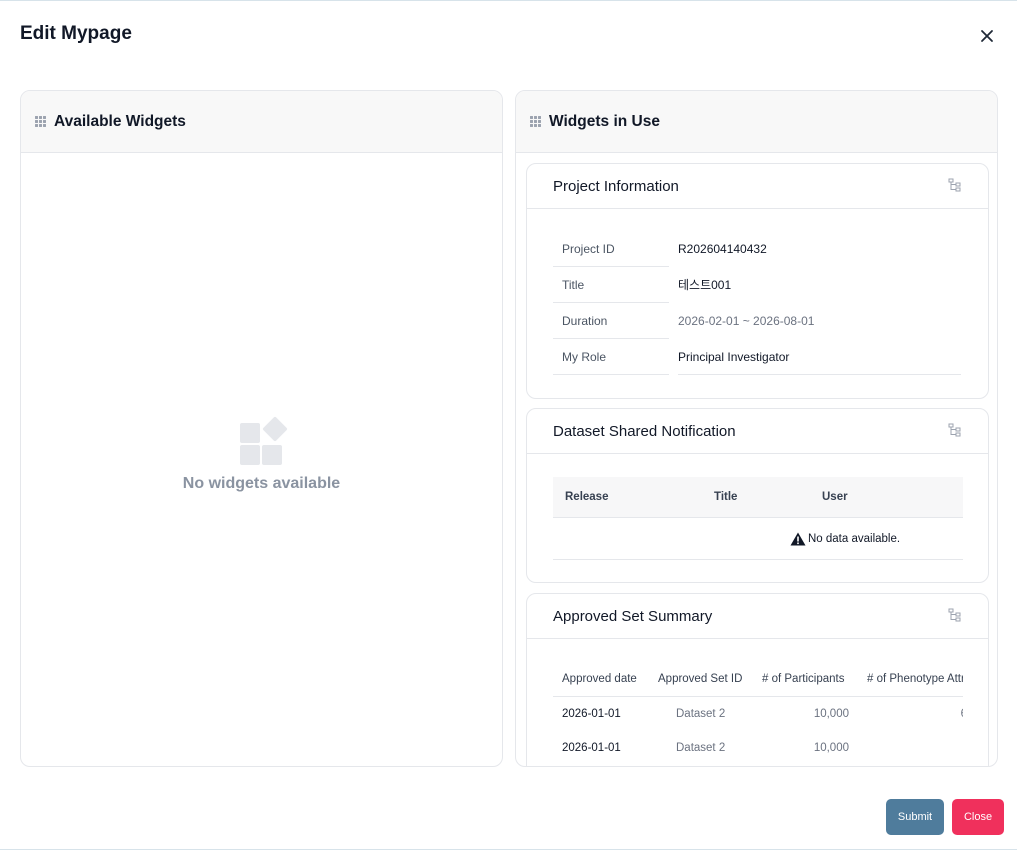  I want to click on empty-state: No widgets available, so click(261, 452).